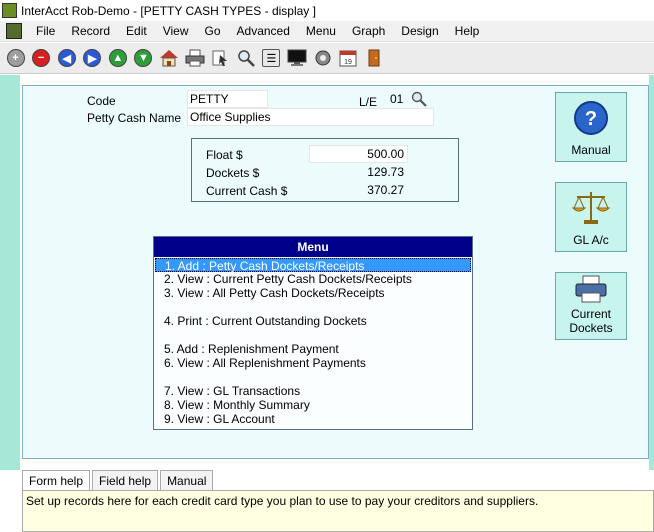  Describe the element at coordinates (117, 58) in the screenshot. I see `up-icon: ▲` at that location.